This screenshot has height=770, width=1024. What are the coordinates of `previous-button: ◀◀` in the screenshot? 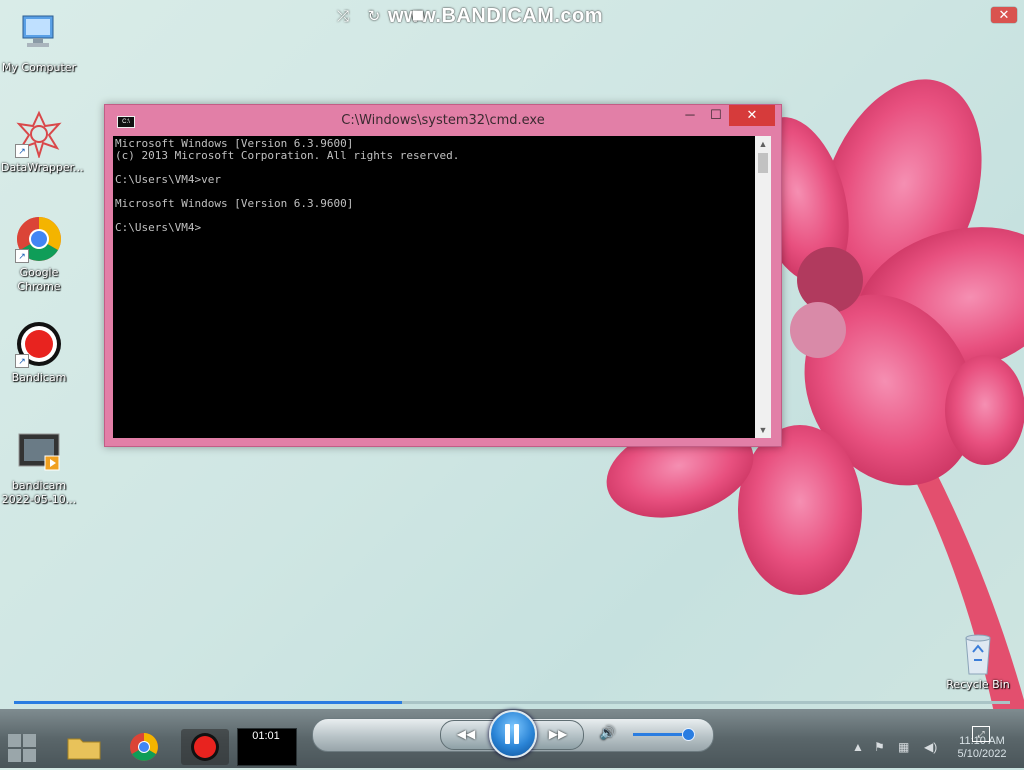 It's located at (466, 734).